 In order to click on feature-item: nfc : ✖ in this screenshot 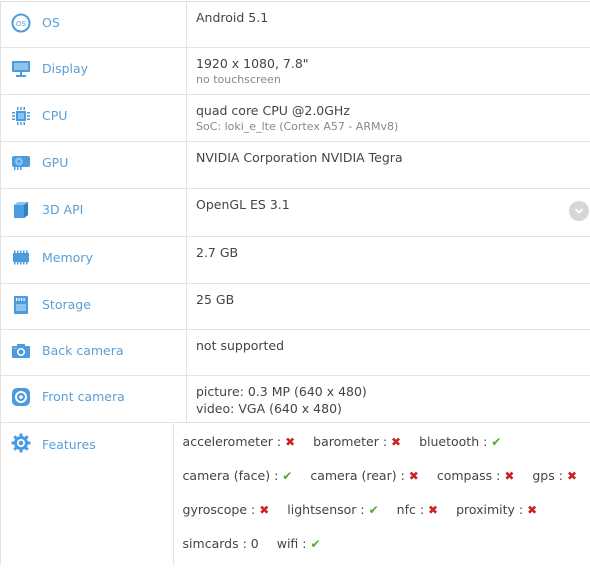, I will do `click(417, 509)`.